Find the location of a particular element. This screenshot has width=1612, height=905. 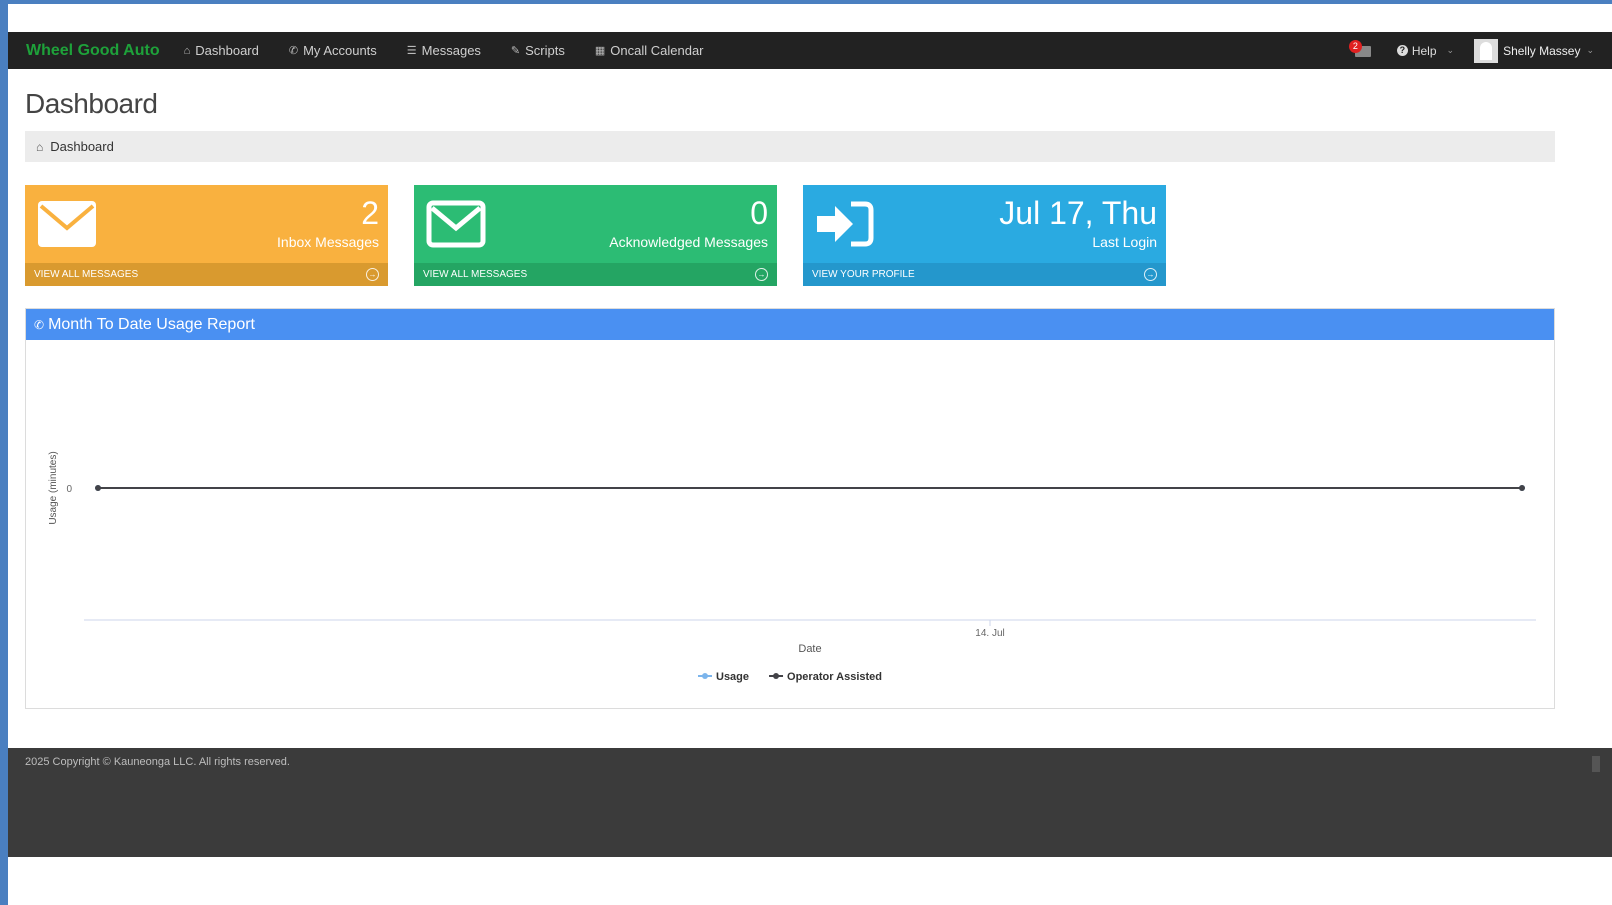

edit-icon: ✎ is located at coordinates (515, 51).